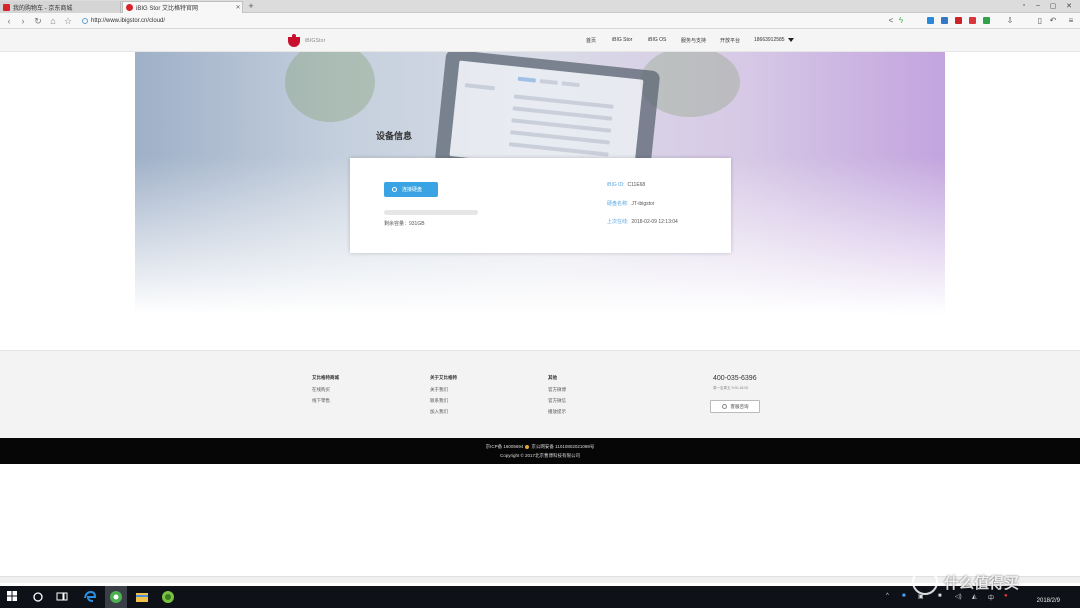 Image resolution: width=1080 pixels, height=608 pixels. Describe the element at coordinates (294, 41) in the screenshot. I see `ibig-logo-icon` at that location.